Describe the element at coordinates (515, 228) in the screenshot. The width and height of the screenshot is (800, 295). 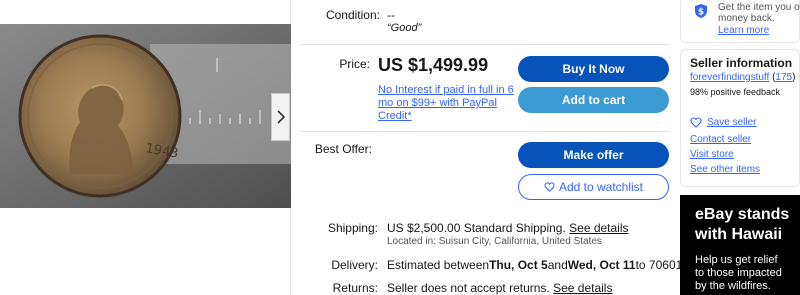
I see `shipping-type: Standard Shipping.` at that location.